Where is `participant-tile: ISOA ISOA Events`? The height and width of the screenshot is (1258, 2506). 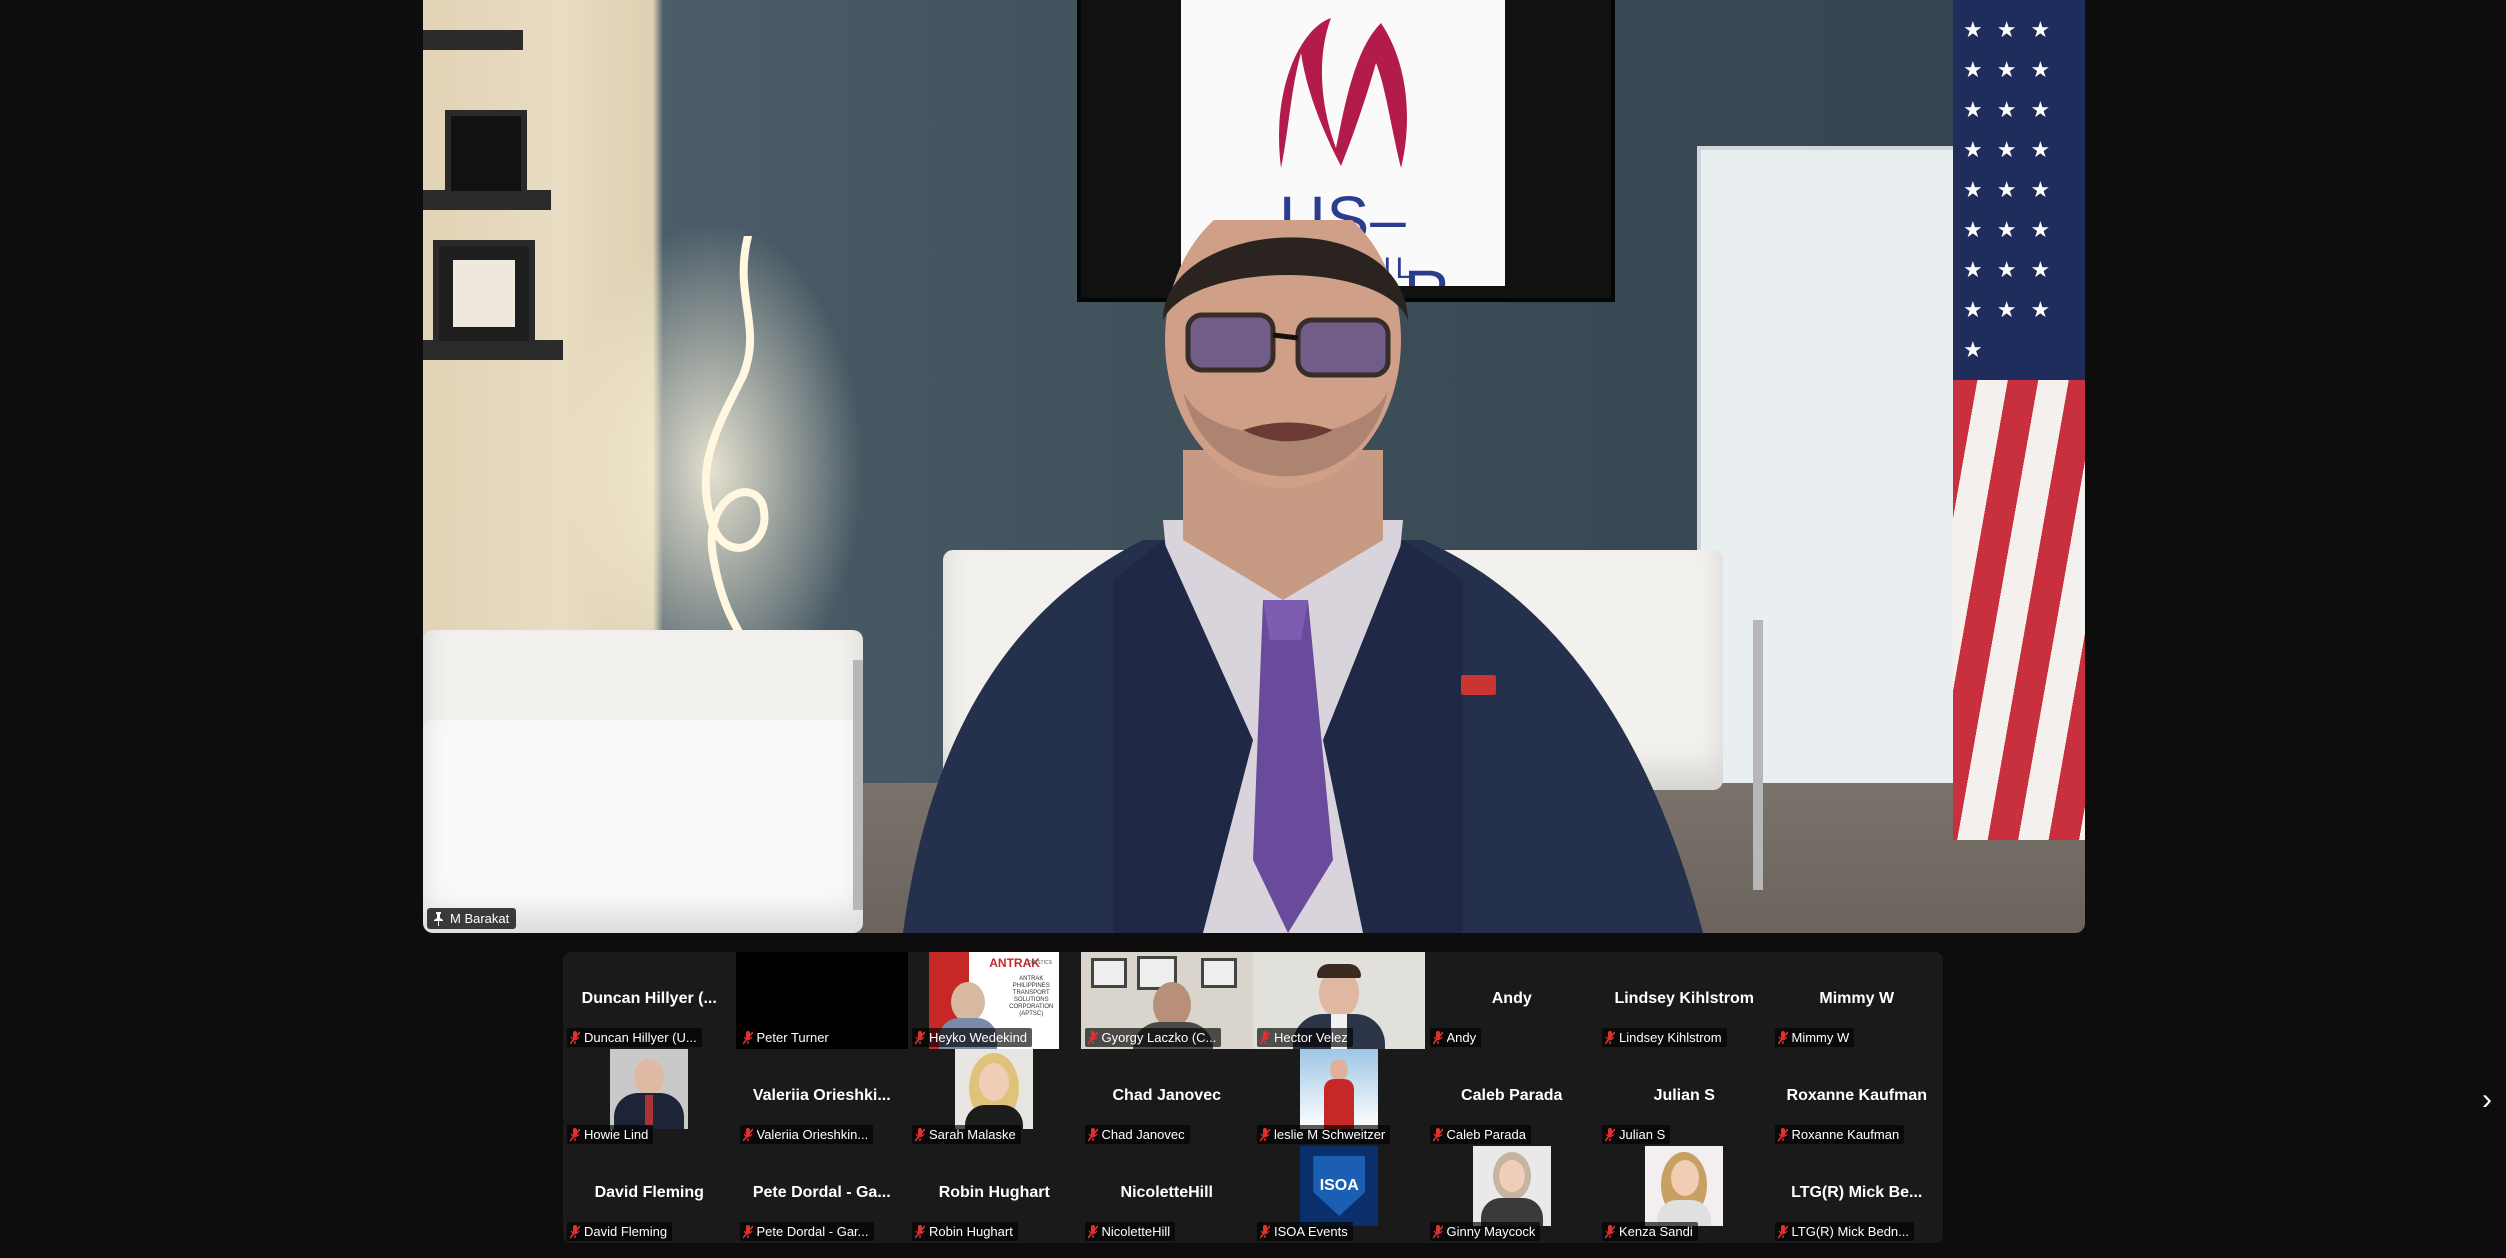 participant-tile: ISOA ISOA Events is located at coordinates (1339, 1194).